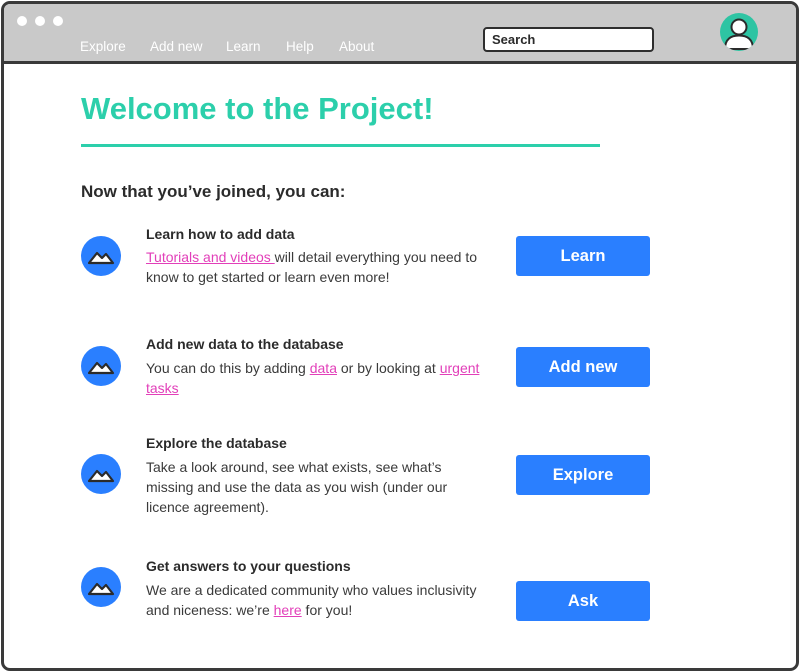 The width and height of the screenshot is (800, 671). What do you see at coordinates (103, 46) in the screenshot?
I see `nav-item-explore: Explore` at bounding box center [103, 46].